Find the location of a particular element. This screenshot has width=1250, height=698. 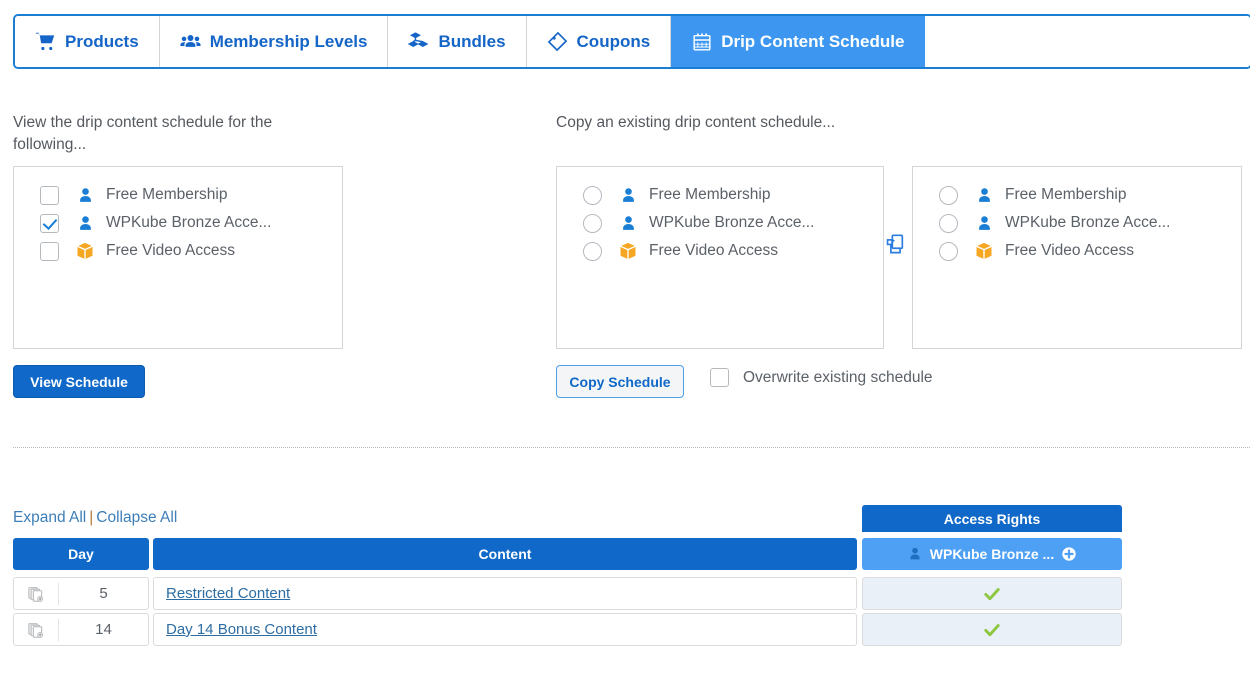

checkbox-overwrite-existing is located at coordinates (719, 377).